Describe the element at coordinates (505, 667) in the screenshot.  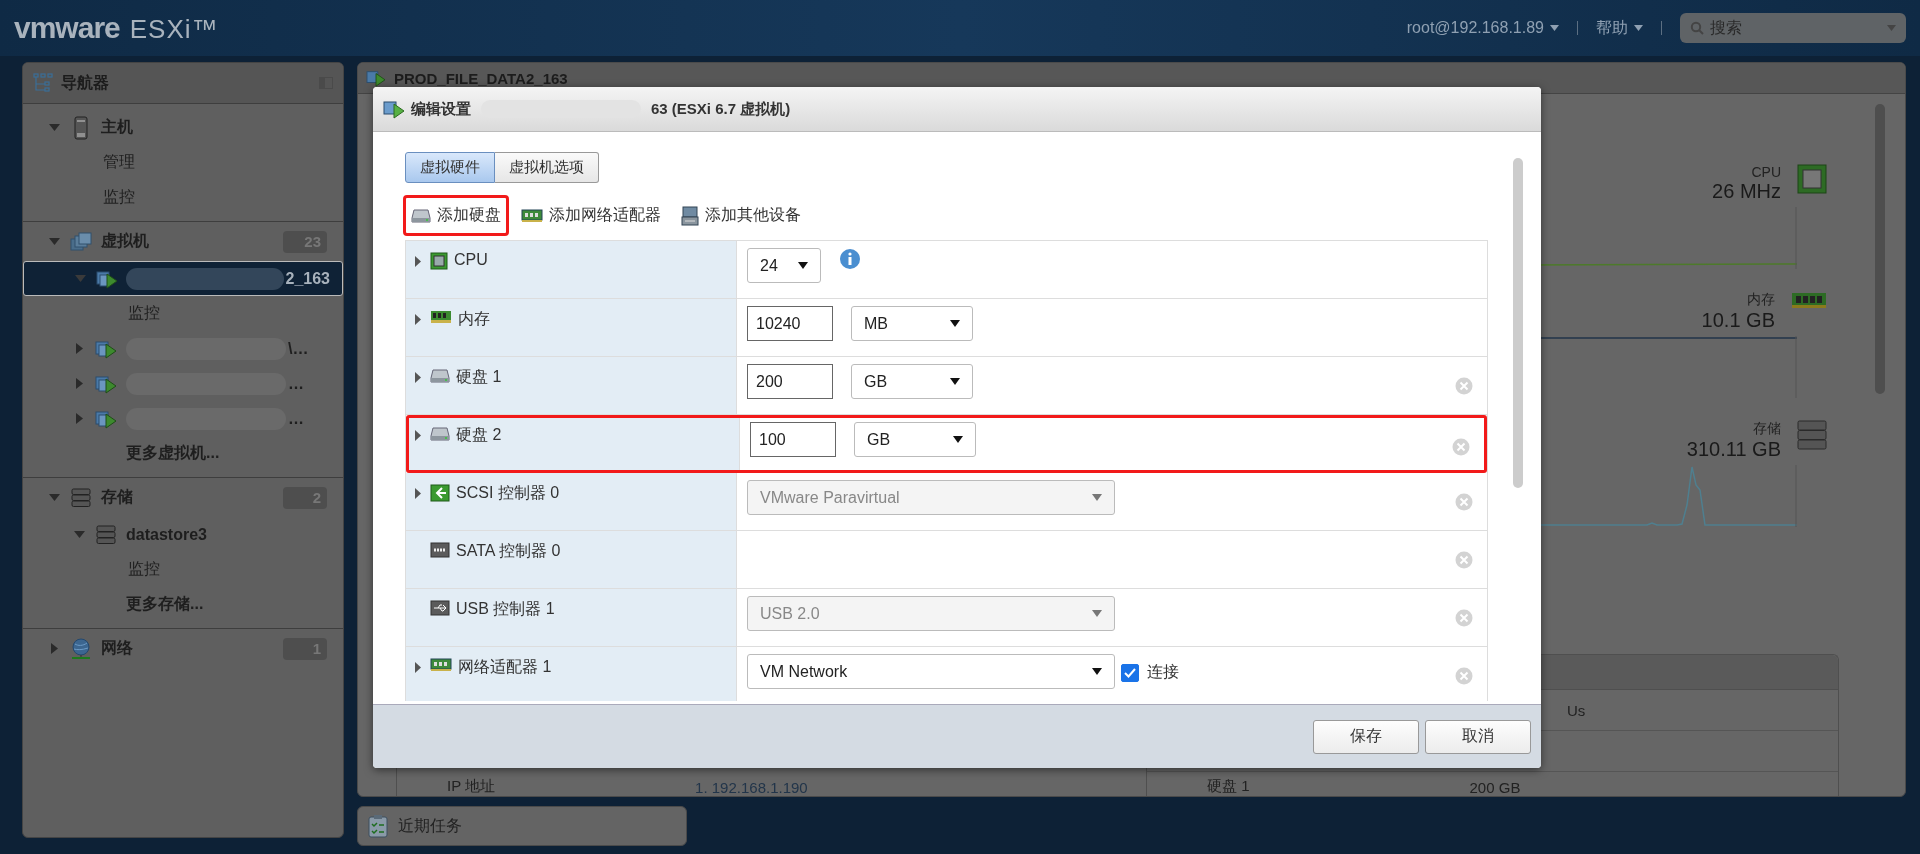
I see `device-label: 网络适配器 1` at that location.